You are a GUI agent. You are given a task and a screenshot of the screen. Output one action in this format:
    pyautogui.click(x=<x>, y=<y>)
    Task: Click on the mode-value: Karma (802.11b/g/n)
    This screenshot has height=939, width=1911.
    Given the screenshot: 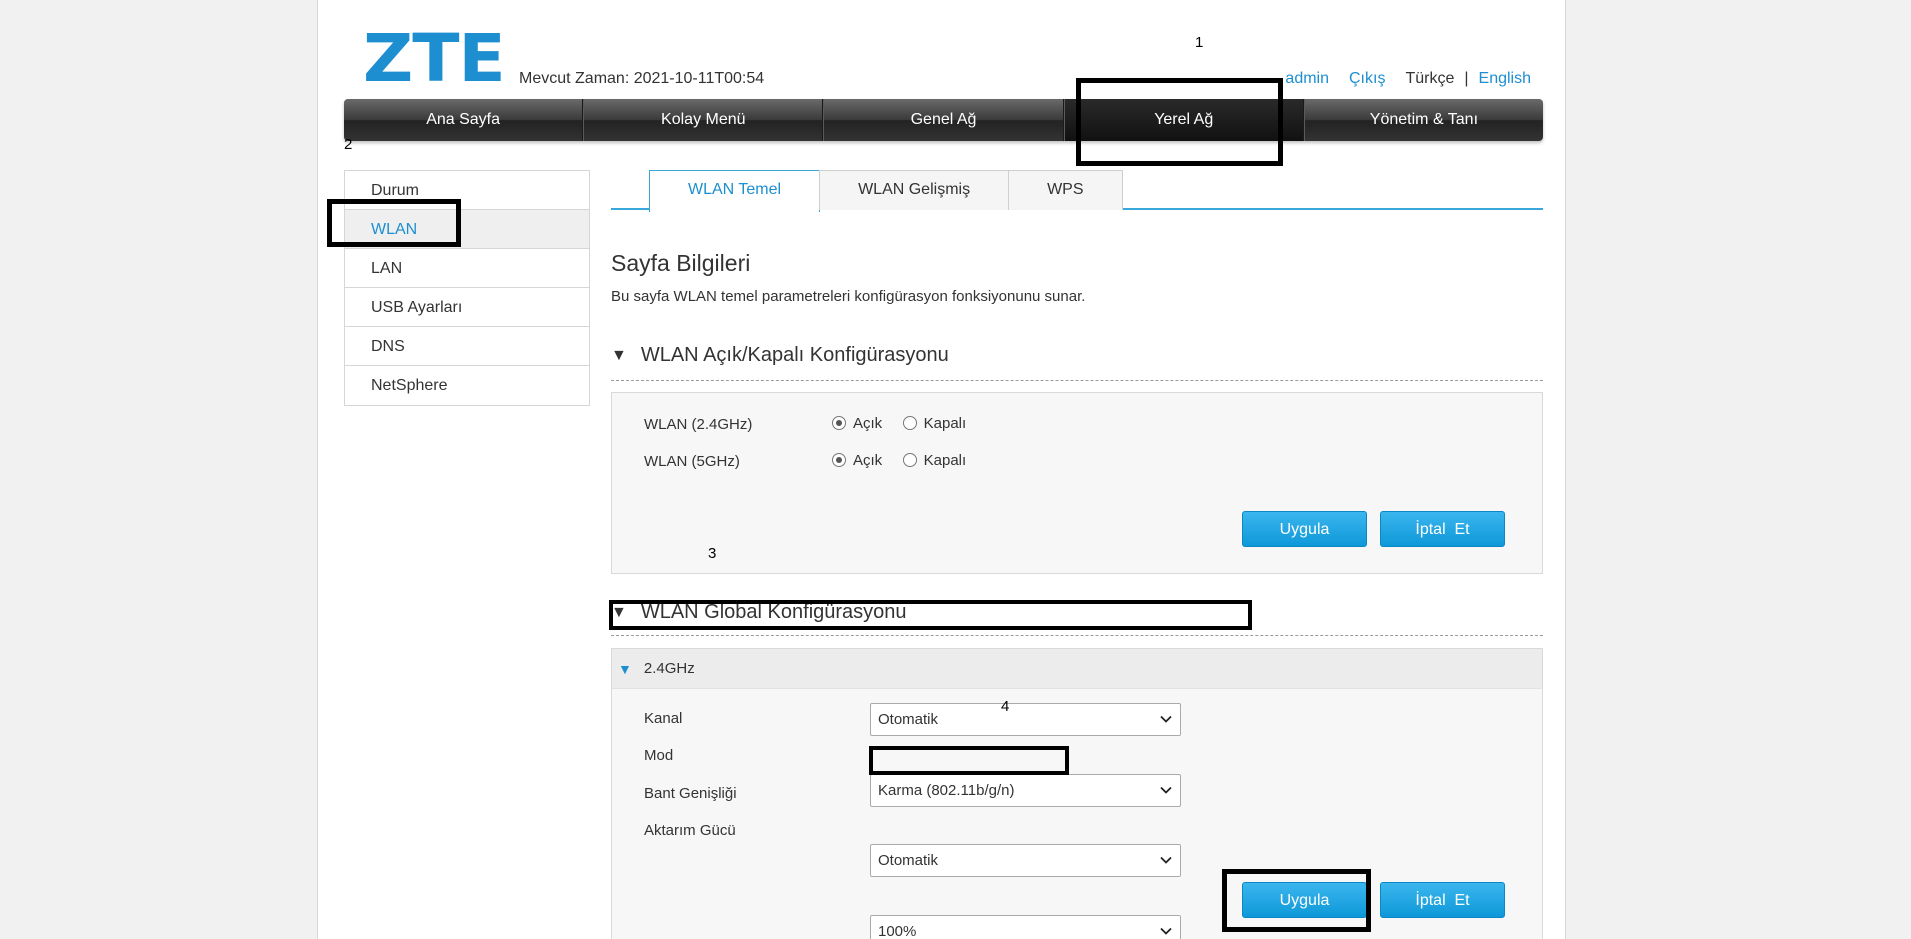 What is the action you would take?
    pyautogui.click(x=946, y=790)
    